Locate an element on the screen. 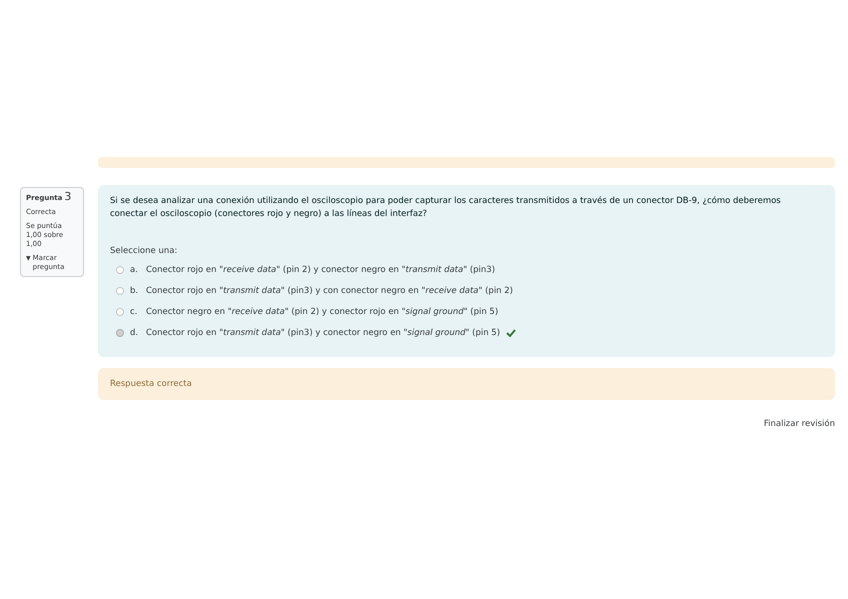 This screenshot has height=599, width=848. option-text: Conector rojo en "transmit data" (pin3) y conector negro en "signal ground" (pin 5) is located at coordinates (323, 333).